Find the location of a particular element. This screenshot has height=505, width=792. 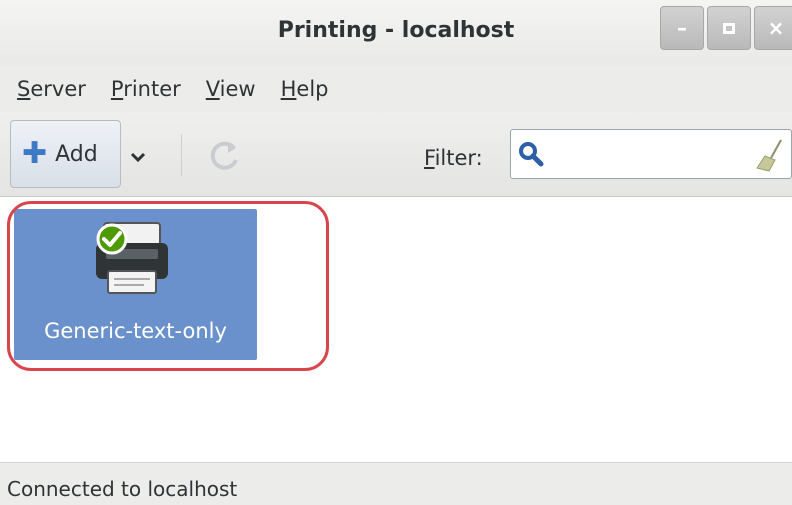

close-icon: × is located at coordinates (776, 28).